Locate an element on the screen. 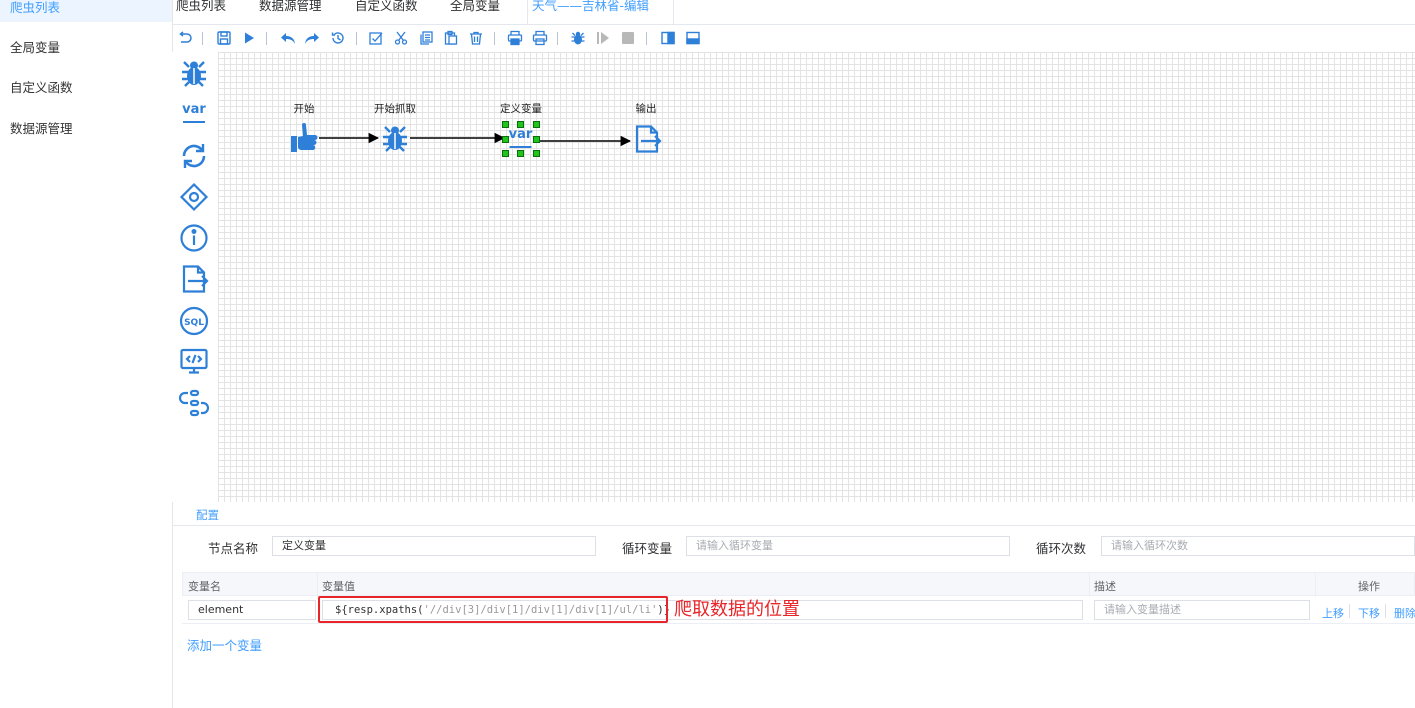 The height and width of the screenshot is (708, 1415). node-output is located at coordinates (647, 139).